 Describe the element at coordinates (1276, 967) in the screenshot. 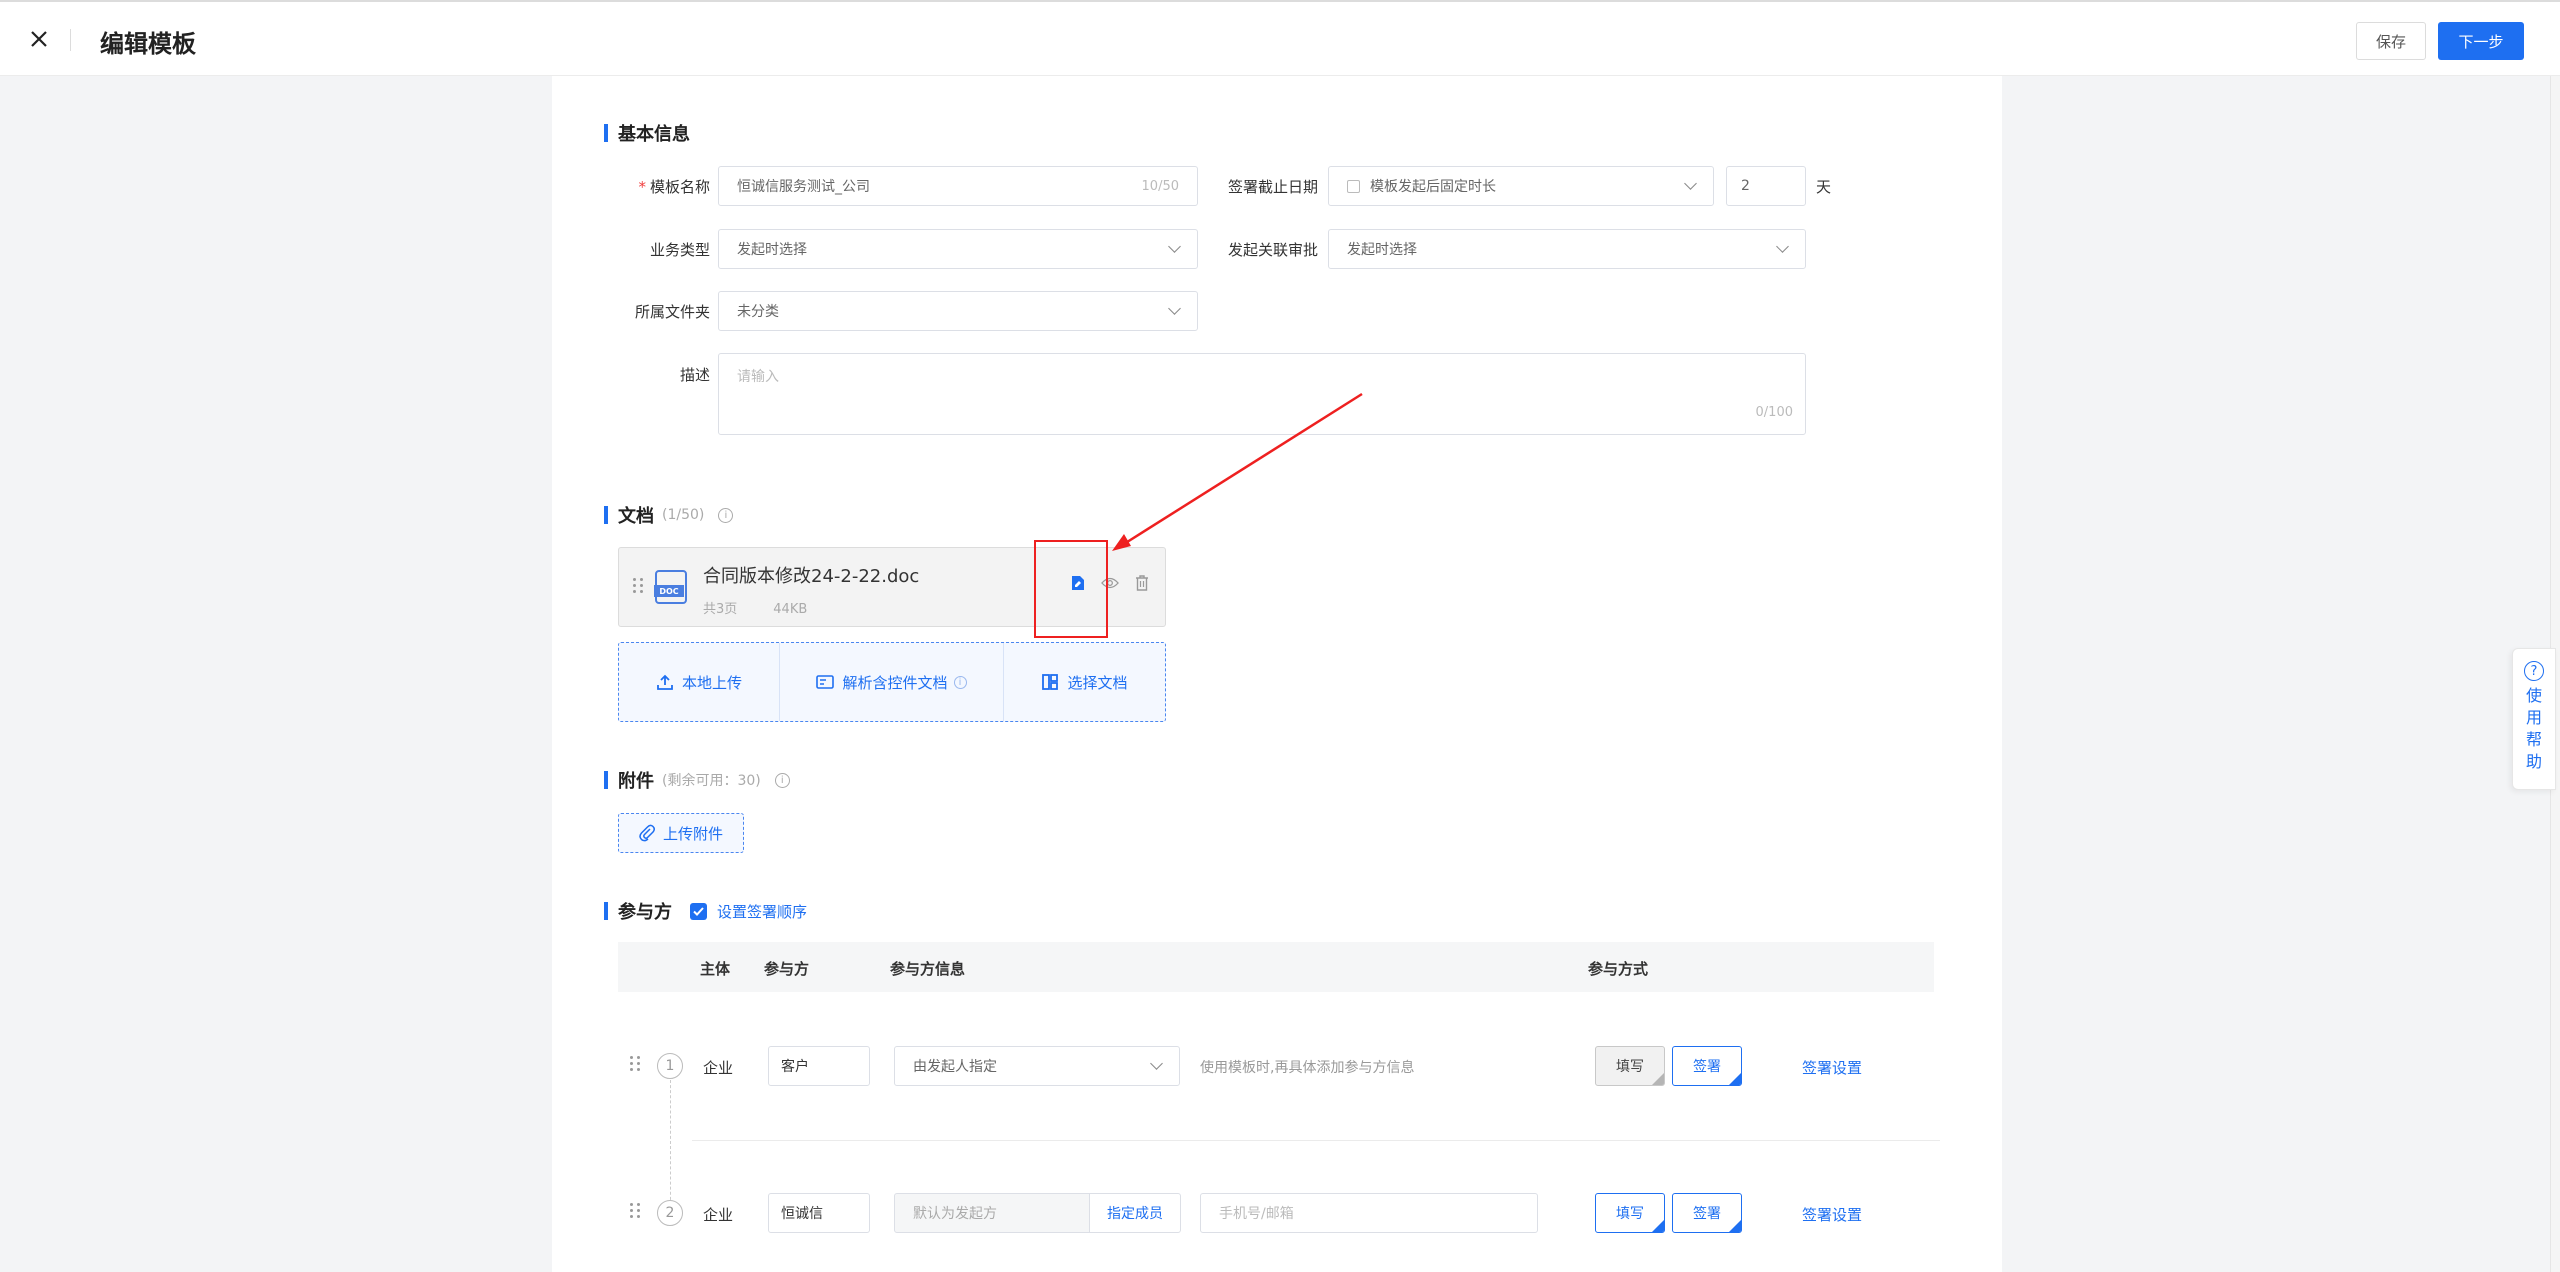

I see `participants-table-header: 主体 参与方 参与方信息 参与方式` at that location.